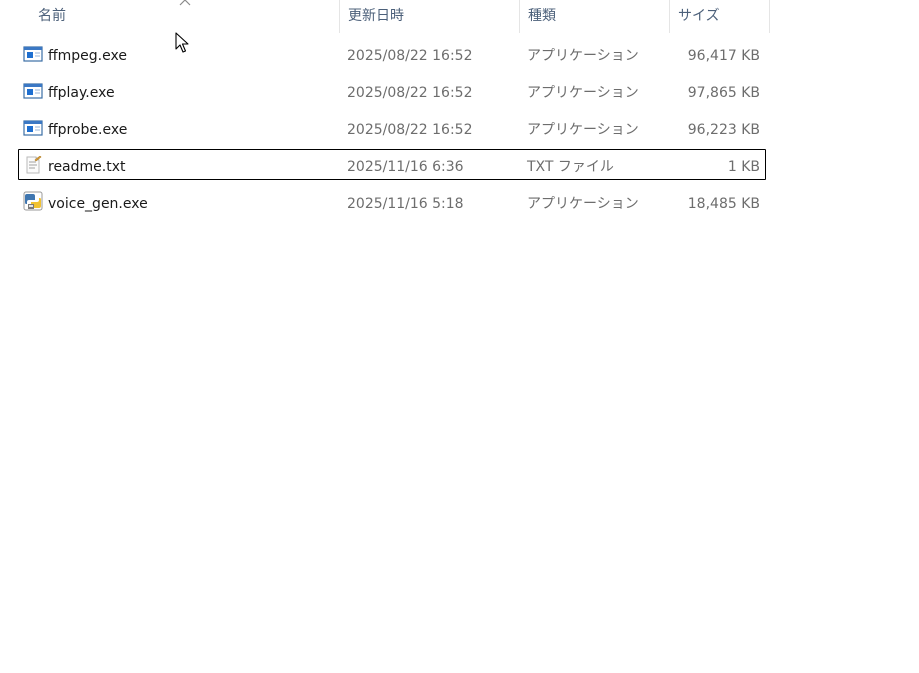 This screenshot has height=673, width=919. Describe the element at coordinates (723, 204) in the screenshot. I see `file-size: 18,485 KB` at that location.